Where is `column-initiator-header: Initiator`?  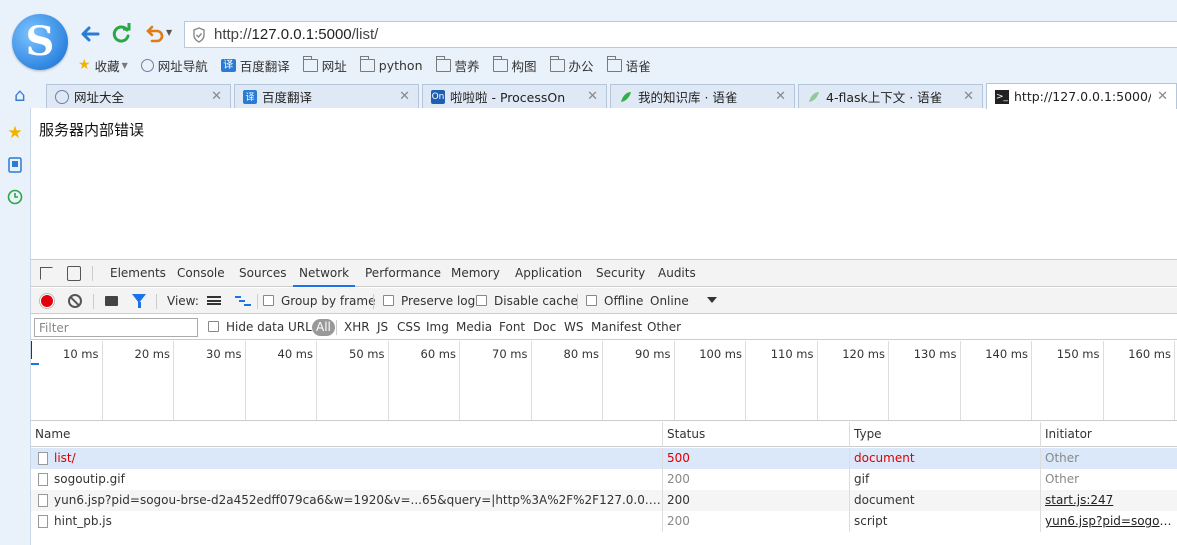 column-initiator-header: Initiator is located at coordinates (1109, 434).